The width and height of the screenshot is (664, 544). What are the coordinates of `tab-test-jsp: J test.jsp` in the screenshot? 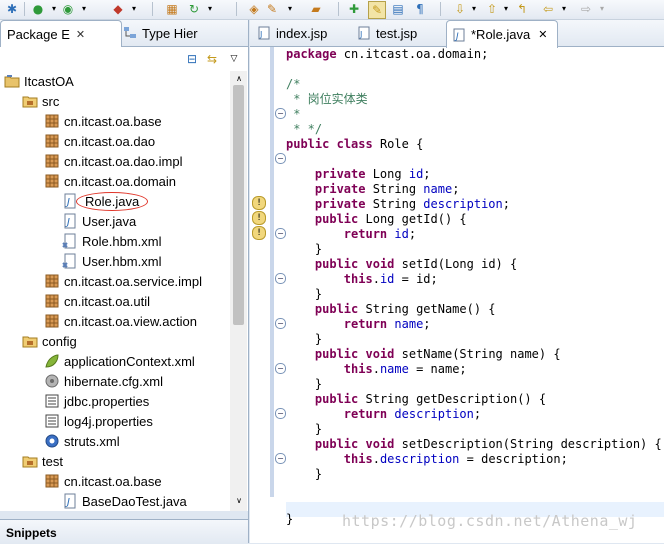 It's located at (398, 33).